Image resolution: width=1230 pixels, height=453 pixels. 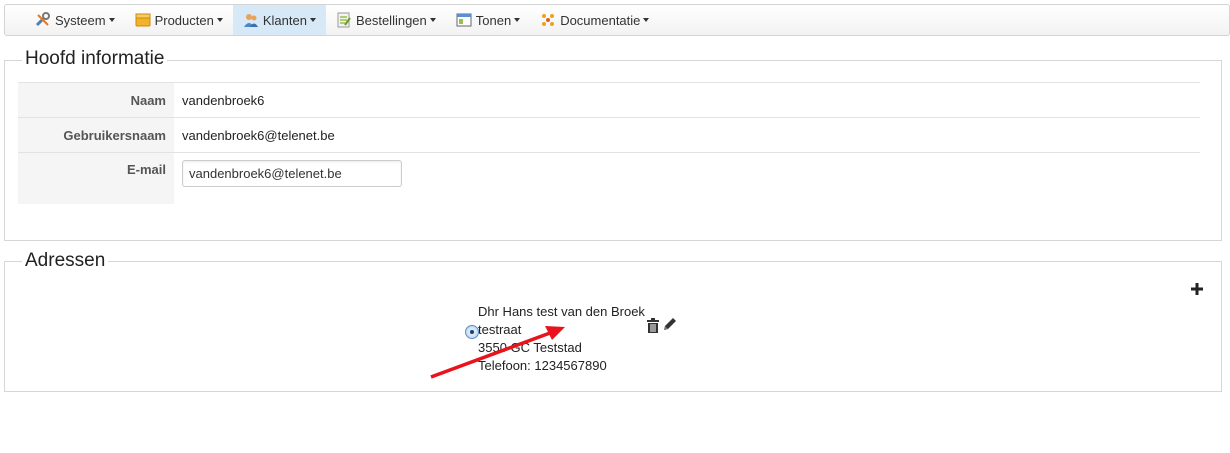 I want to click on menu-tonen-label: Tonen, so click(x=493, y=20).